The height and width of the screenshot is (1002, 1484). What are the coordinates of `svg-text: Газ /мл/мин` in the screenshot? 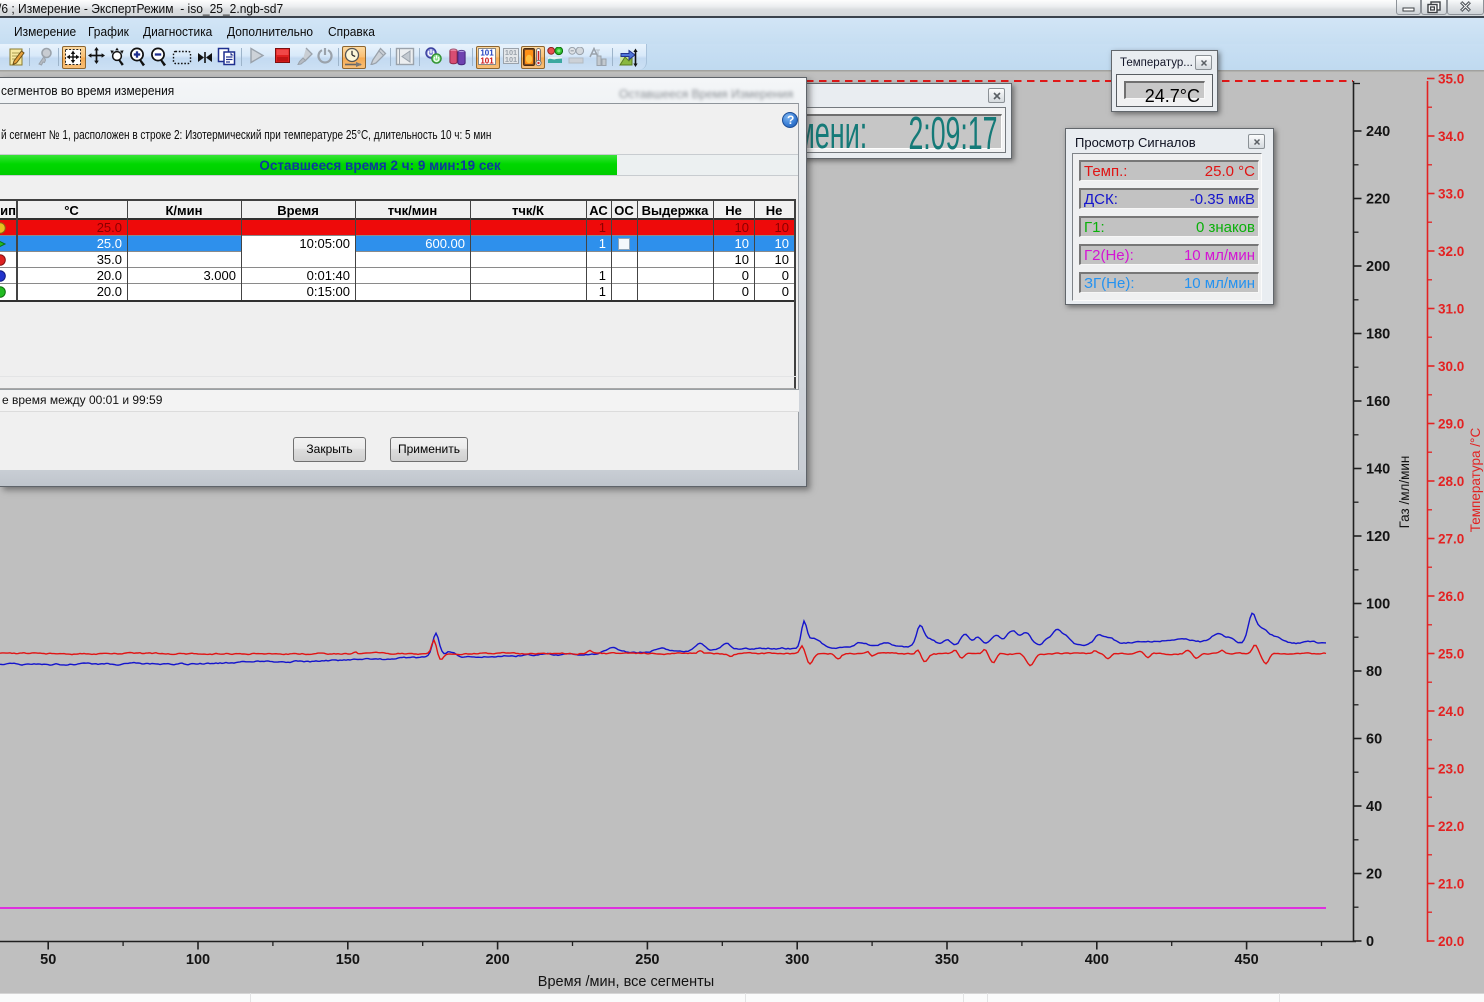 It's located at (1404, 492).